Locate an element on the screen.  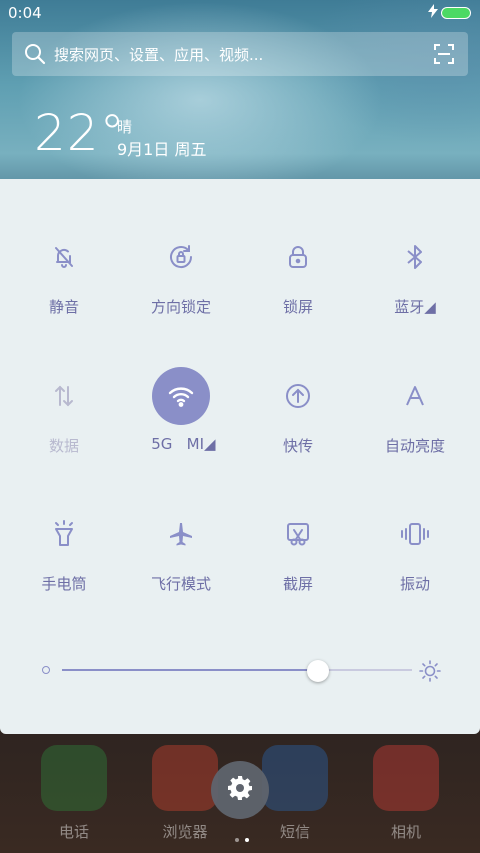
brightness-high-icon is located at coordinates (430, 673).